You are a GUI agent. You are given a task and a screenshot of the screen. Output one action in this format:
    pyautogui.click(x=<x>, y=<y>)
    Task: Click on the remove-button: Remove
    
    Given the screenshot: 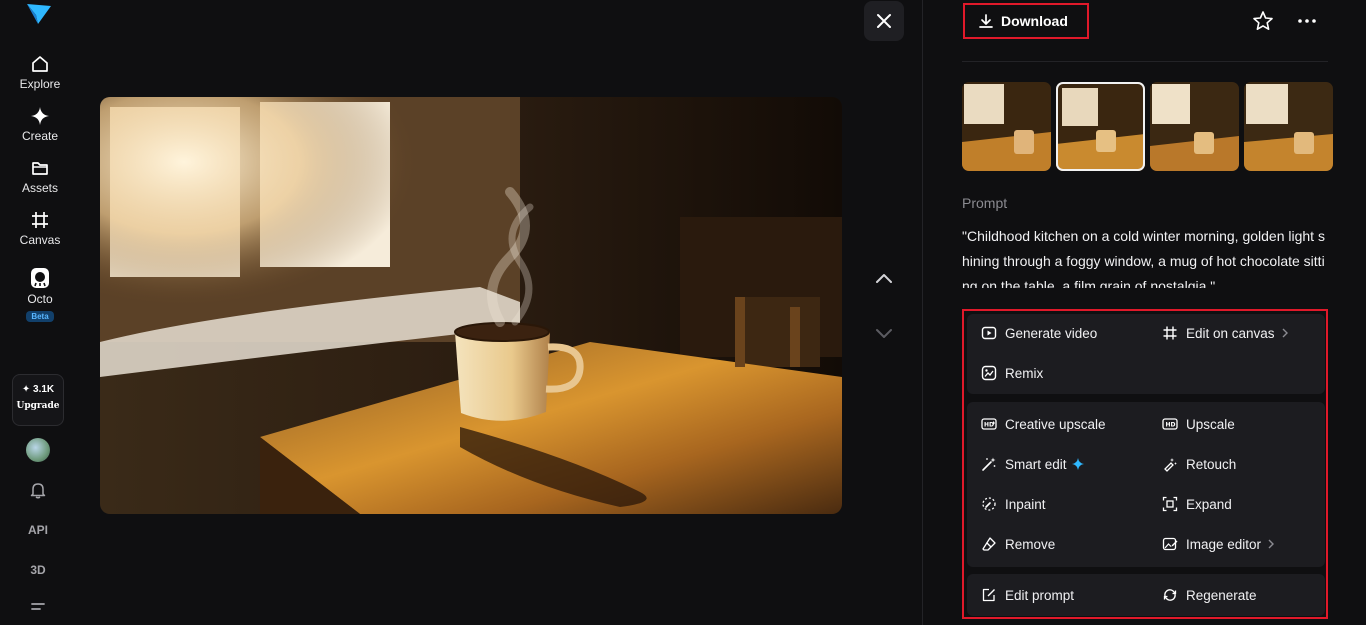 What is the action you would take?
    pyautogui.click(x=1018, y=544)
    